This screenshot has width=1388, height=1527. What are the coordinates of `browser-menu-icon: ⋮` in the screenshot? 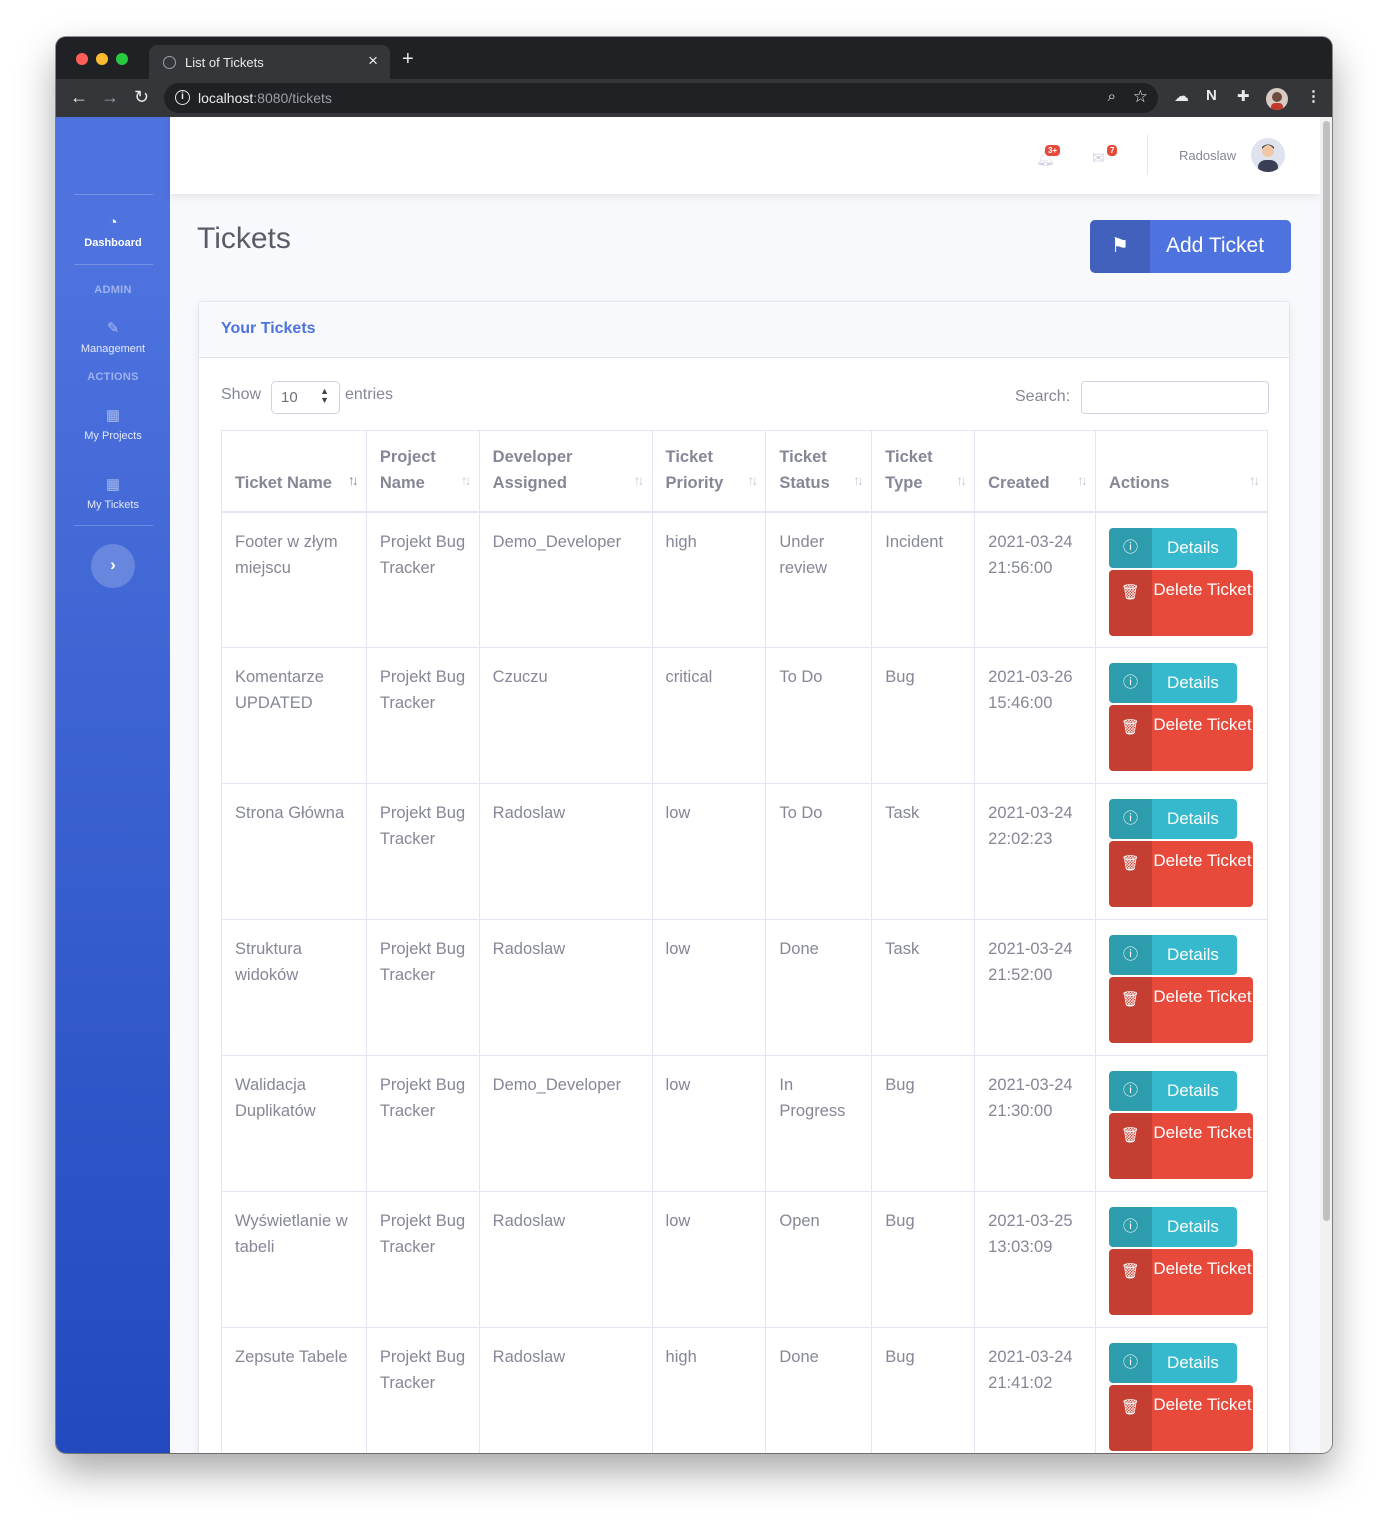 It's located at (1313, 96).